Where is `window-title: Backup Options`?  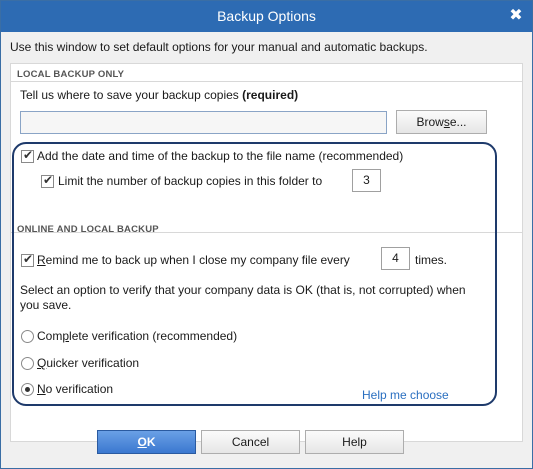 window-title: Backup Options is located at coordinates (266, 16).